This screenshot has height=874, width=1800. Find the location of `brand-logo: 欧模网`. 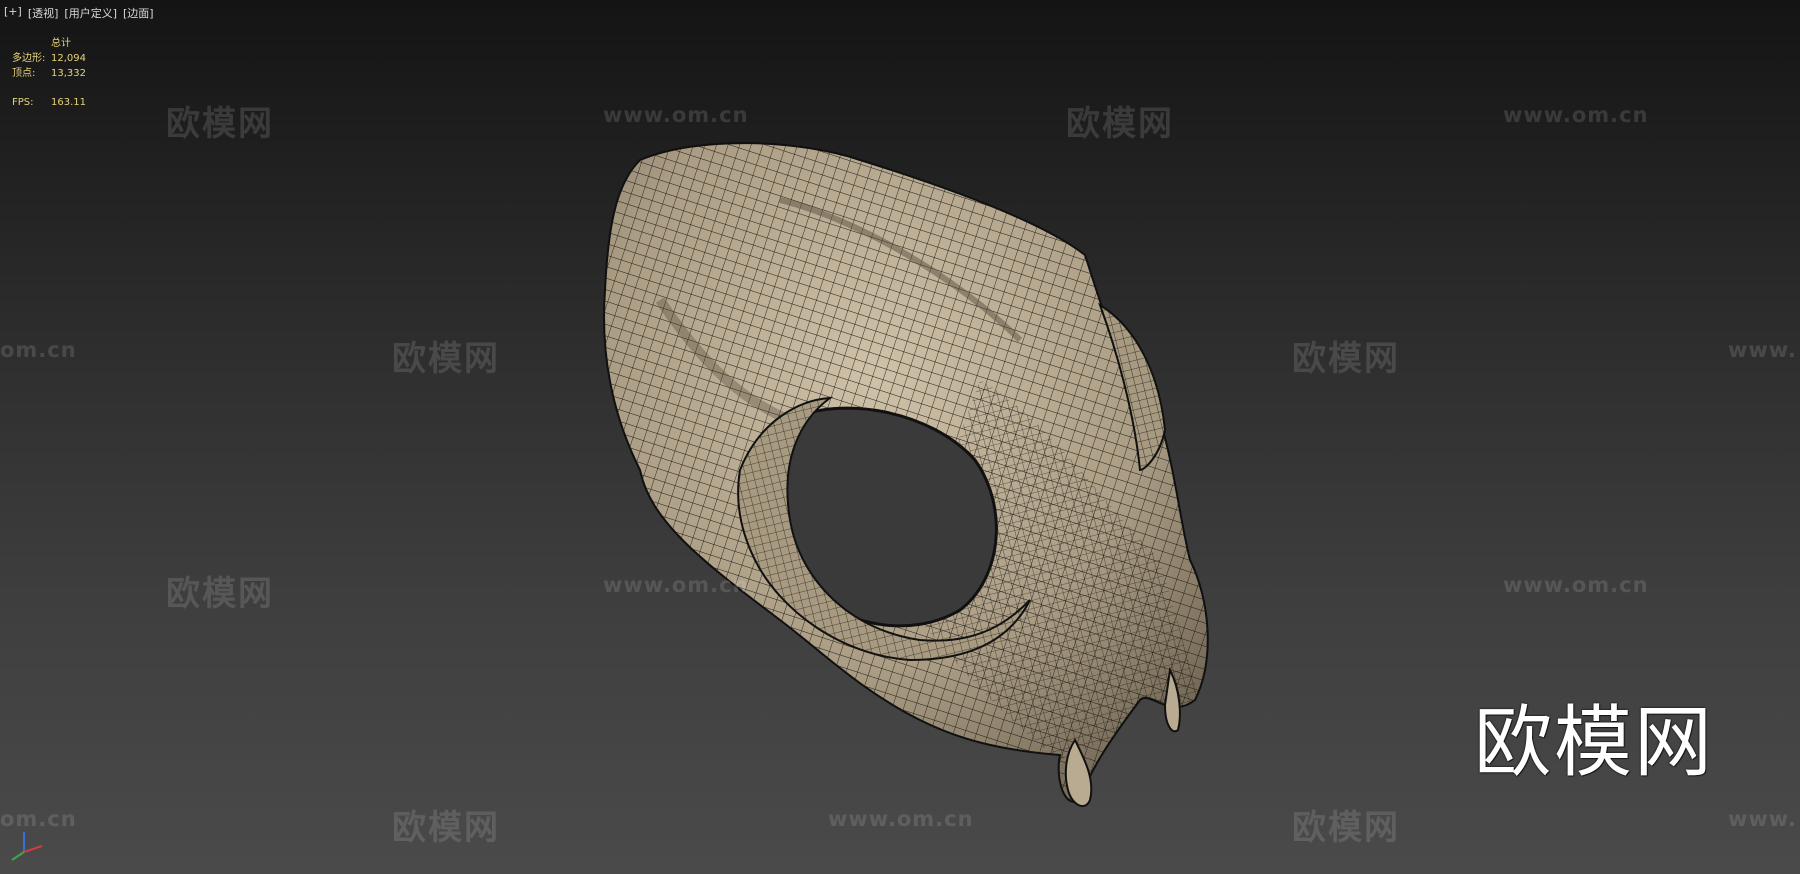

brand-logo: 欧模网 is located at coordinates (1594, 743).